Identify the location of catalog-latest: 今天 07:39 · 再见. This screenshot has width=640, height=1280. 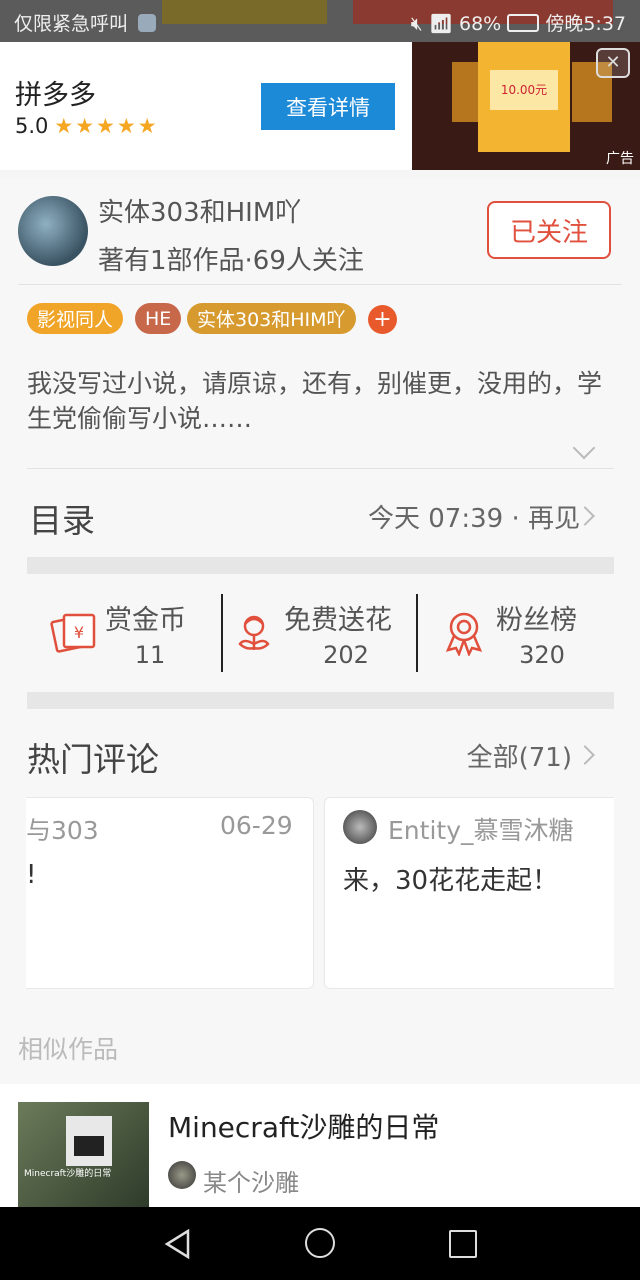
(474, 516).